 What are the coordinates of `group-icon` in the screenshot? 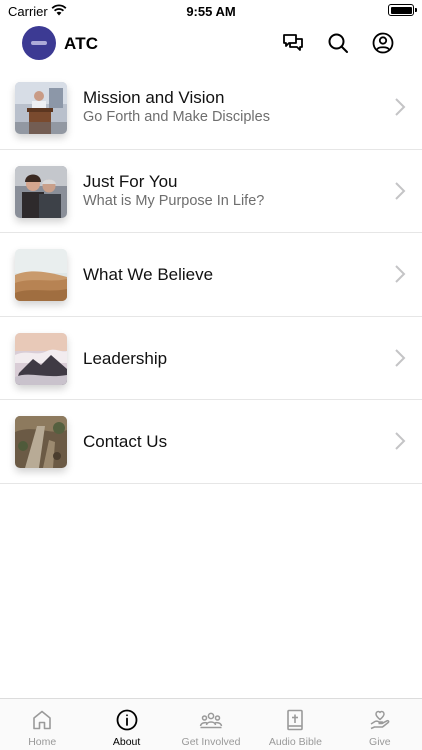 It's located at (211, 720).